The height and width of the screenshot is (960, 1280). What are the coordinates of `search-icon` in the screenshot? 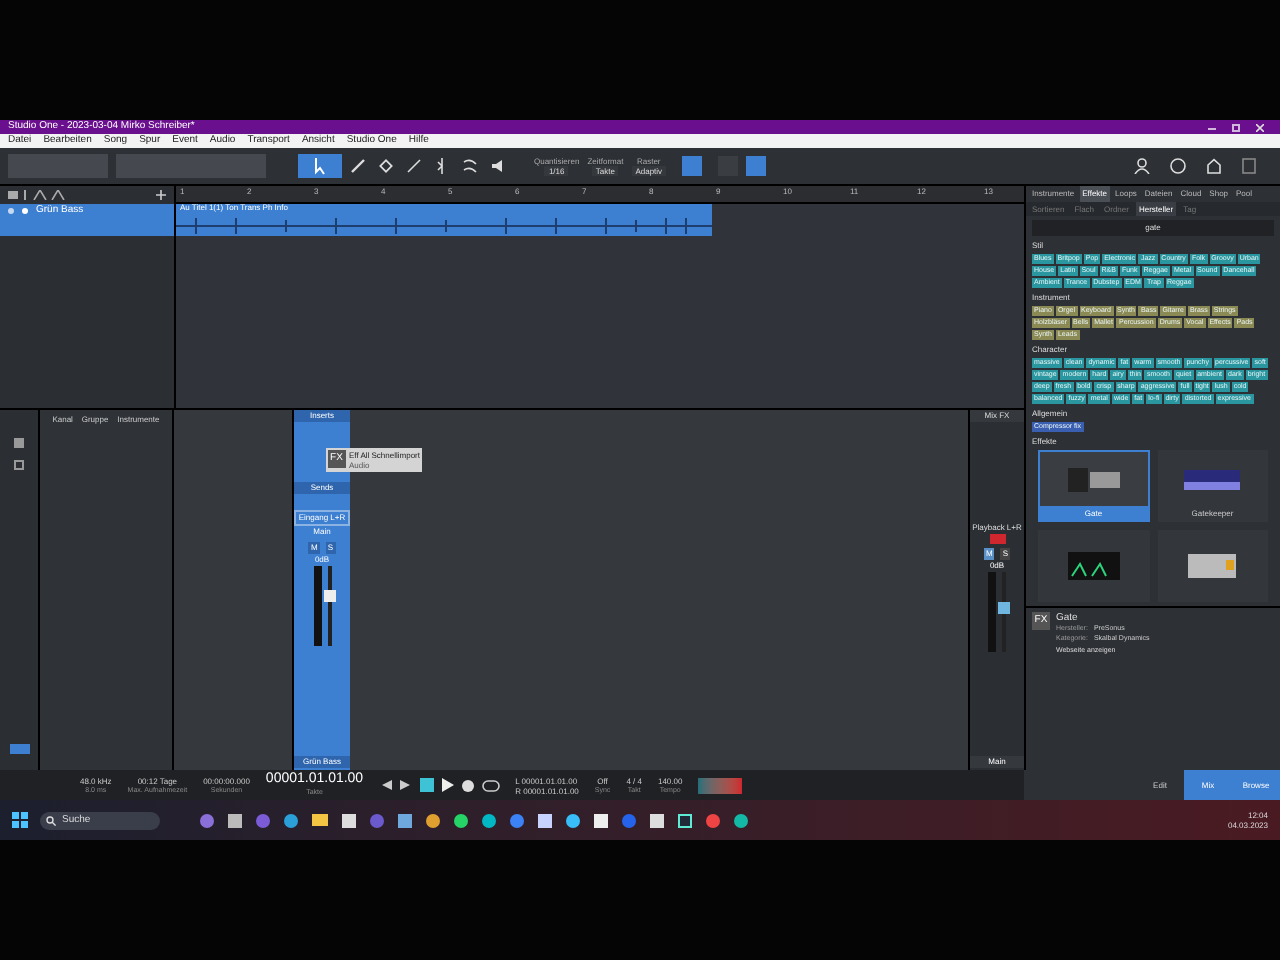 It's located at (51, 820).